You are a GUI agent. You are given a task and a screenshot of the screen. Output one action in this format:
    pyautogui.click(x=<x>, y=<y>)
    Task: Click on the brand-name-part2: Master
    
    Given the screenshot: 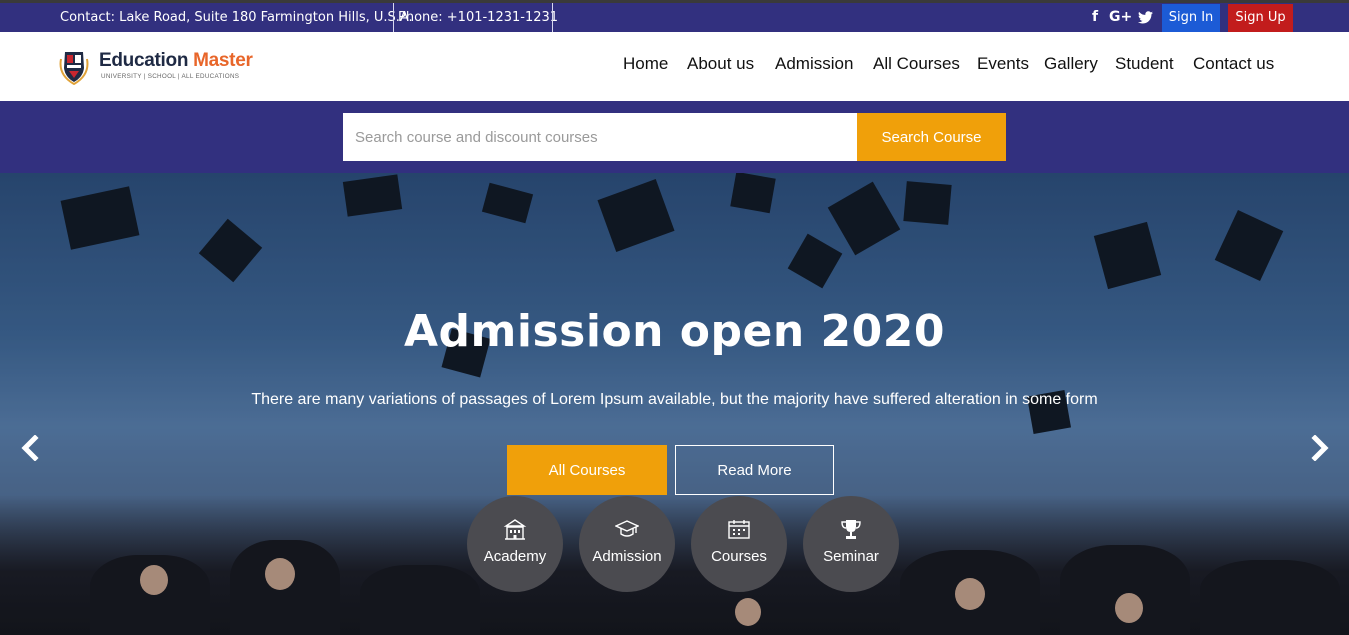 What is the action you would take?
    pyautogui.click(x=223, y=60)
    